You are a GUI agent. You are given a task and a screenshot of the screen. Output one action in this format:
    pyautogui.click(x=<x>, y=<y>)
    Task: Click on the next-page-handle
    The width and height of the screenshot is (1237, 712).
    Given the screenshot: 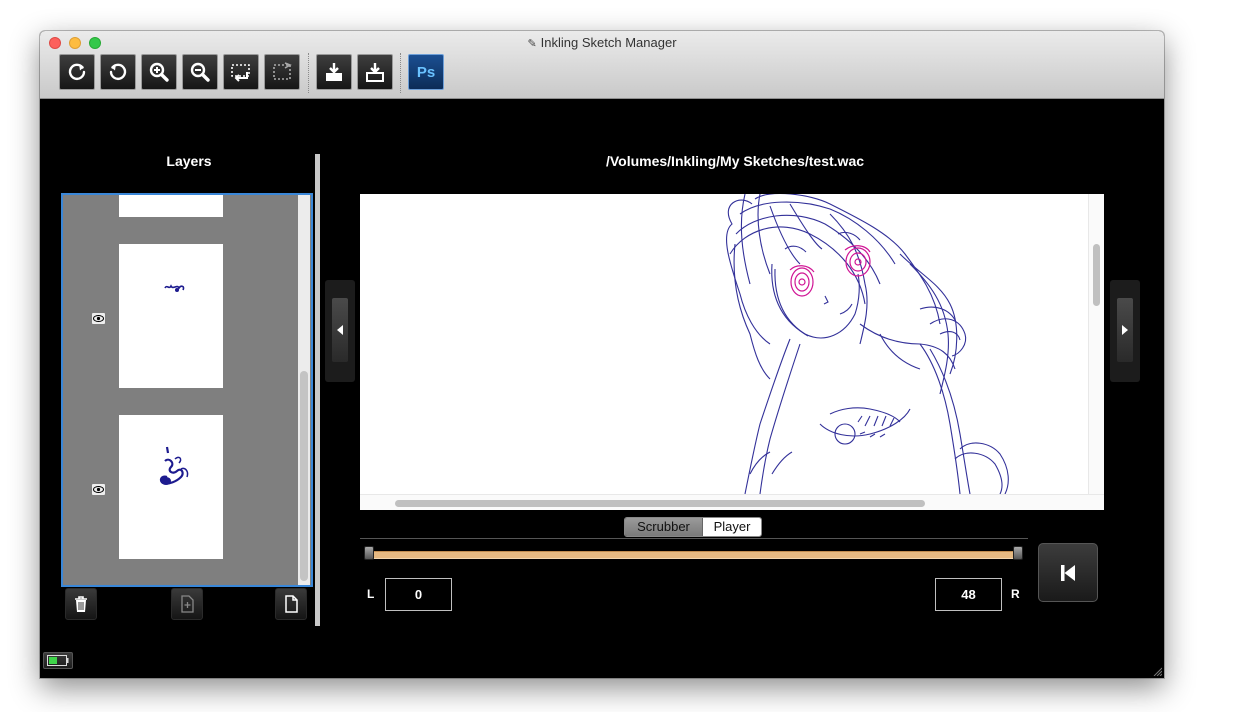 What is the action you would take?
    pyautogui.click(x=1125, y=330)
    